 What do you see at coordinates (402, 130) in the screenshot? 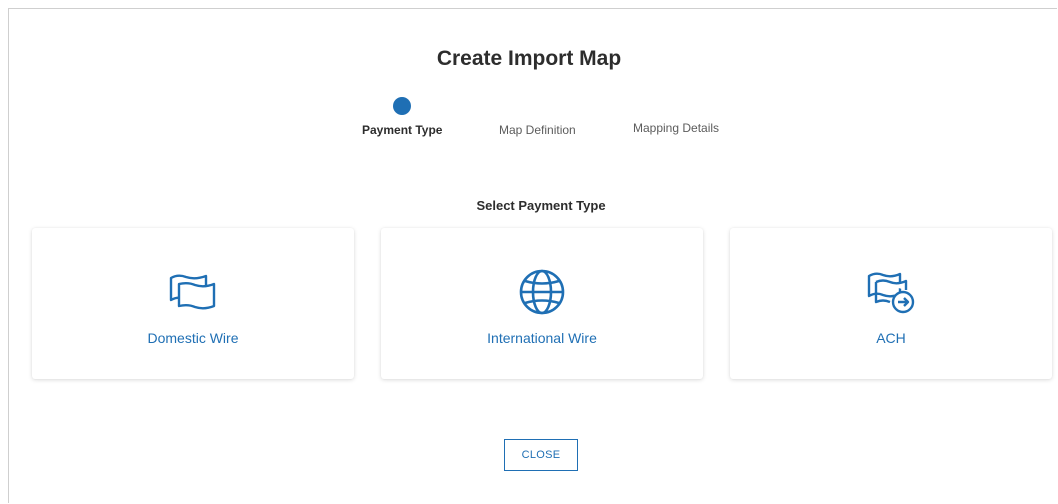
I see `step-payment-type: Payment Type` at bounding box center [402, 130].